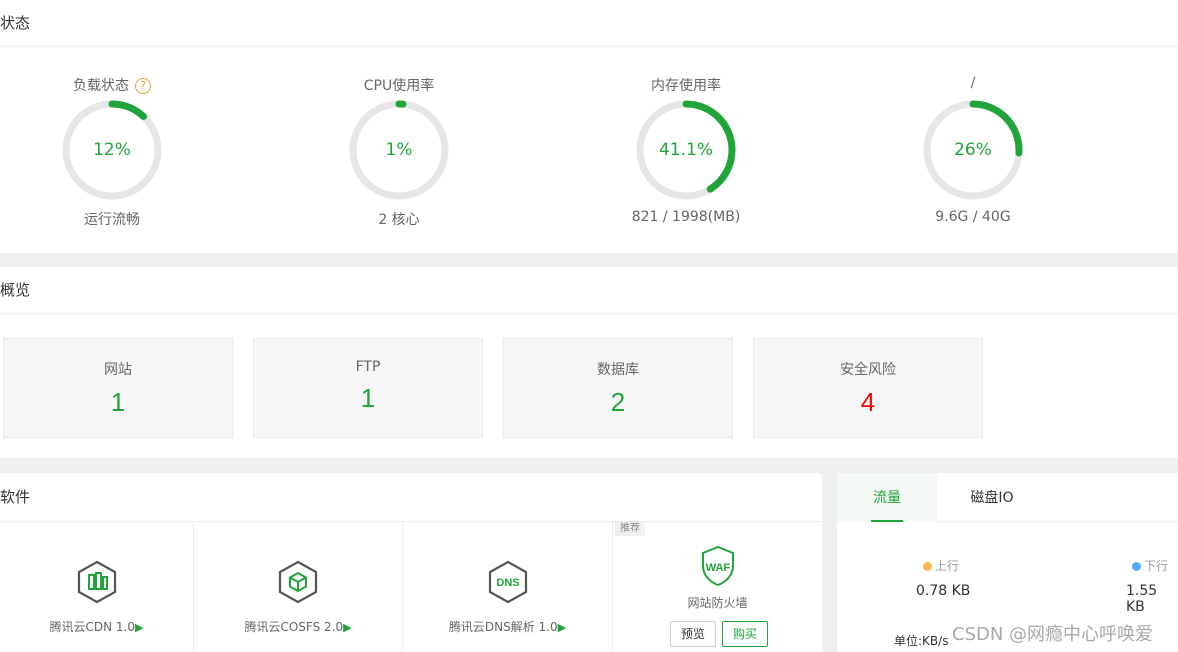 The width and height of the screenshot is (1178, 652). I want to click on software-item-name: 腾讯云COSFS 2.0, so click(294, 627).